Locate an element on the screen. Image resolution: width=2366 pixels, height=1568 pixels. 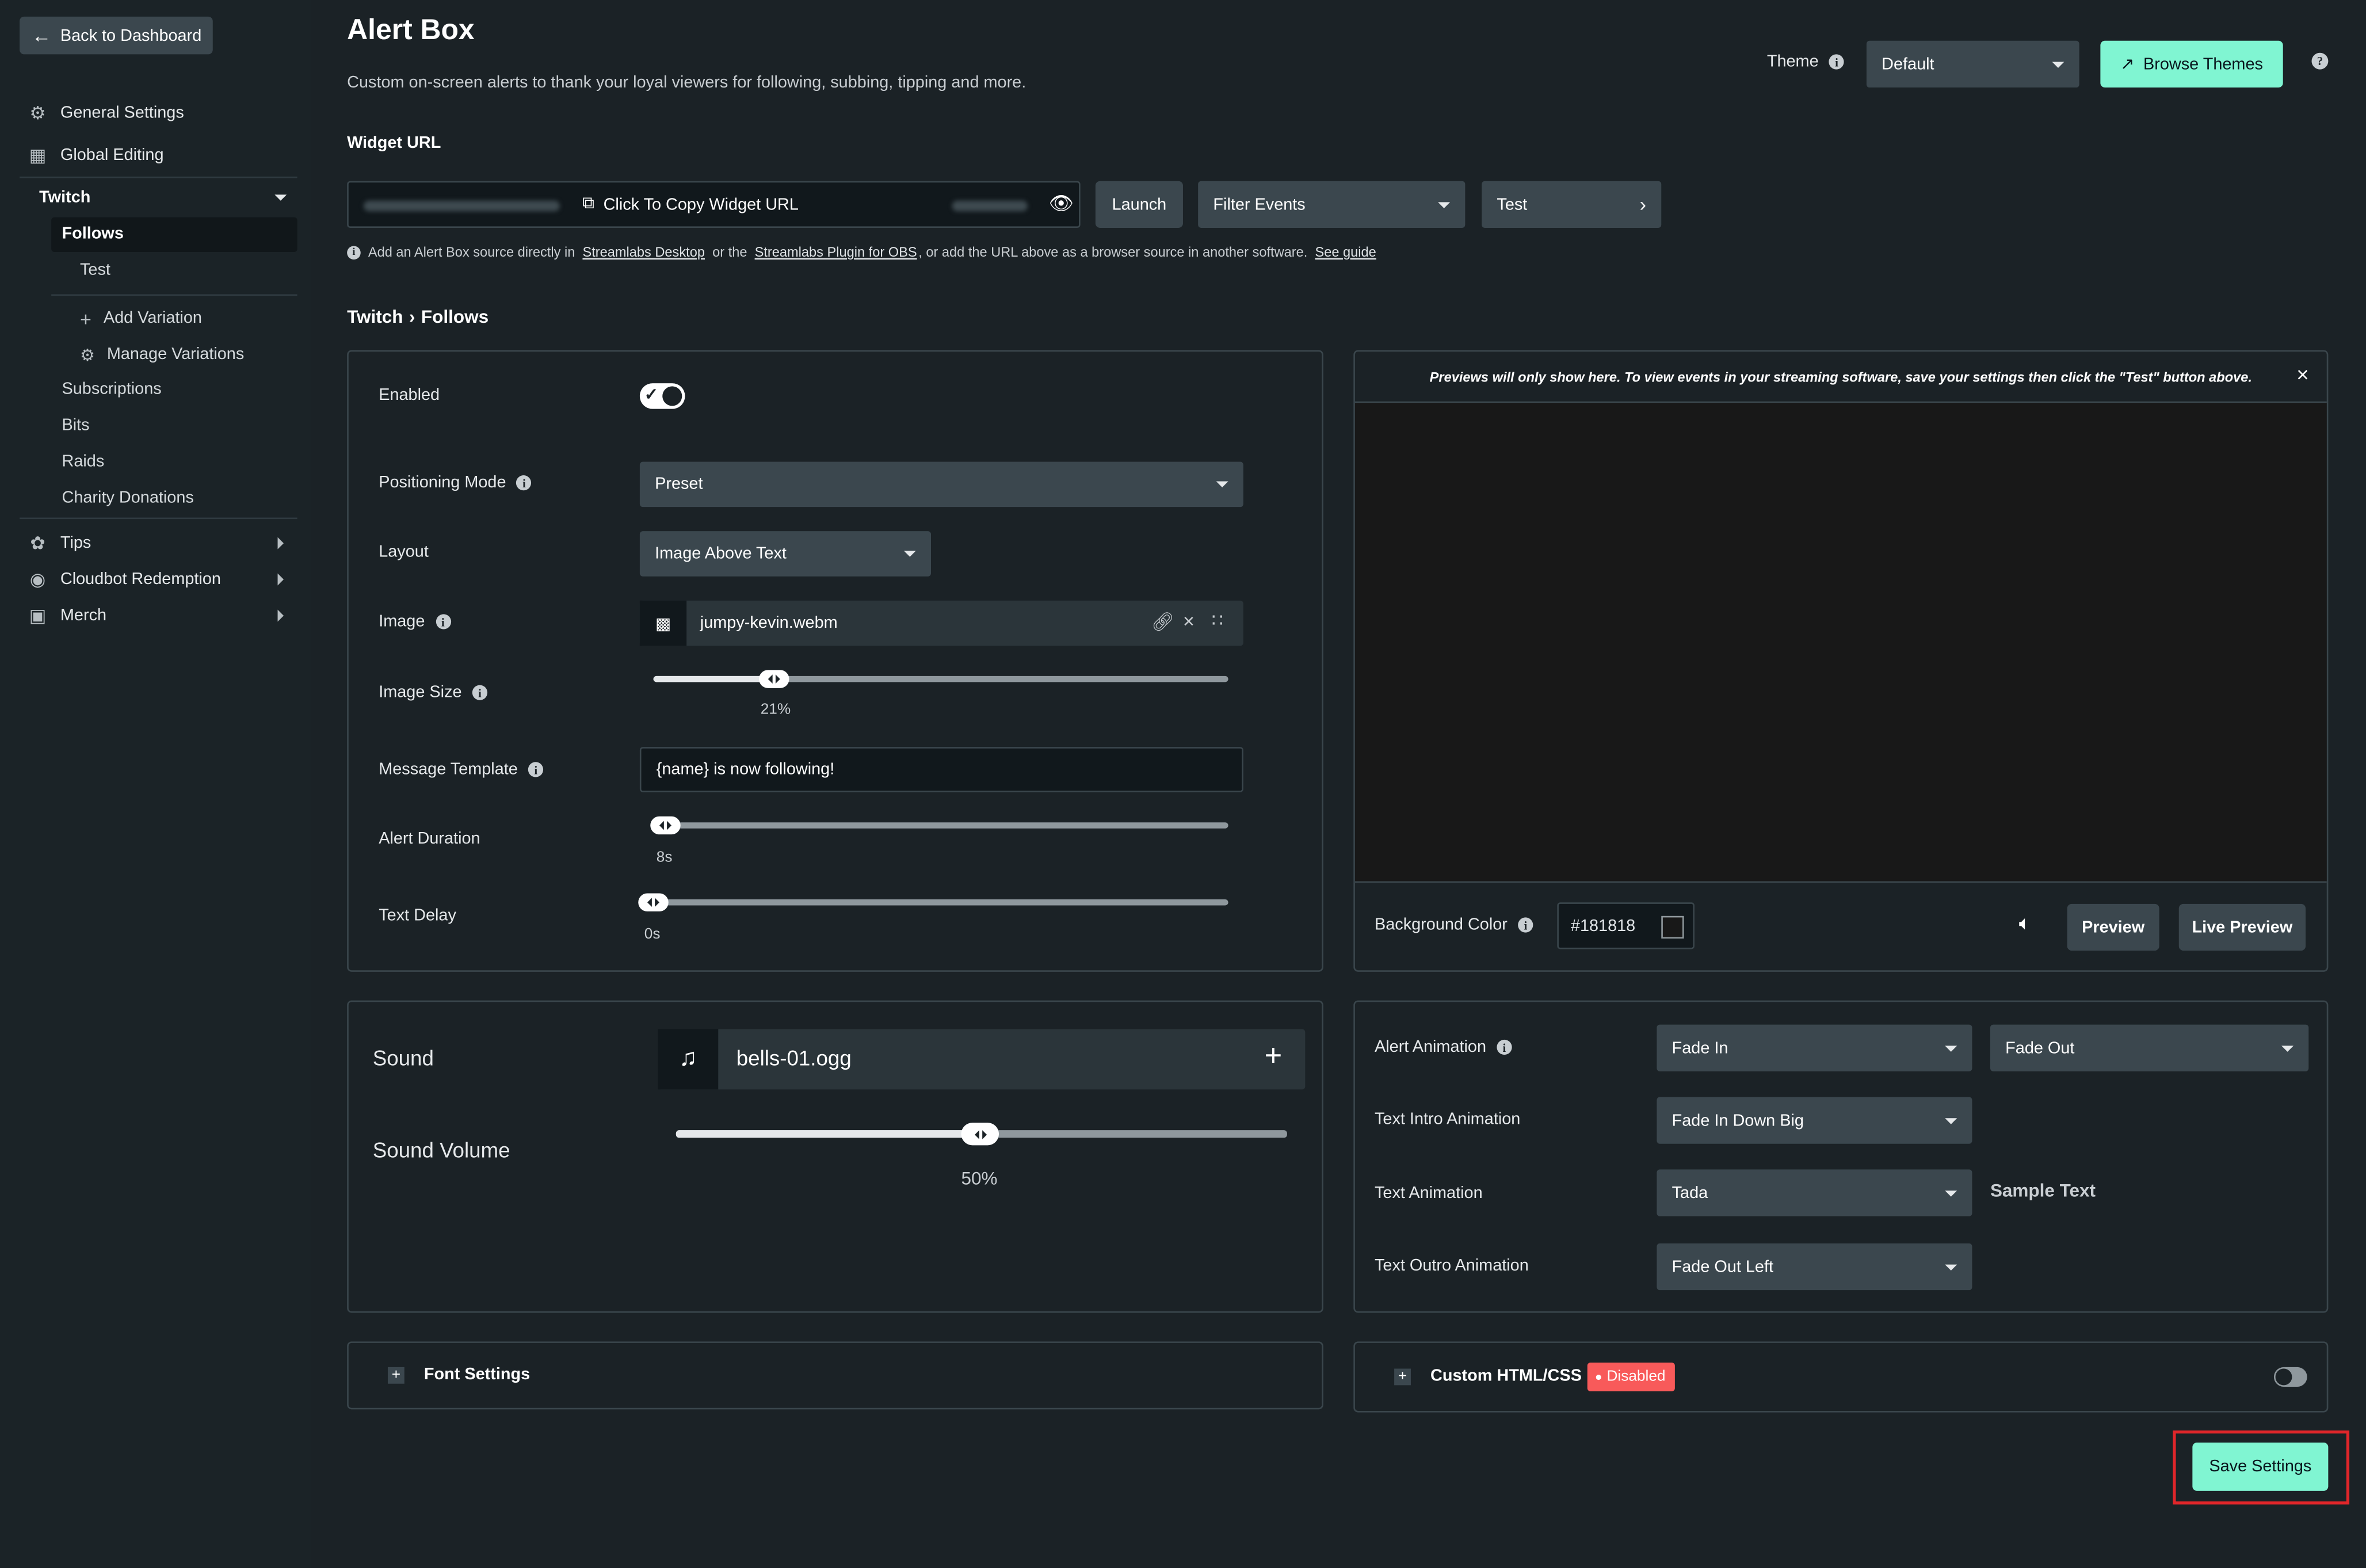
image-label: Image is located at coordinates (402, 621).